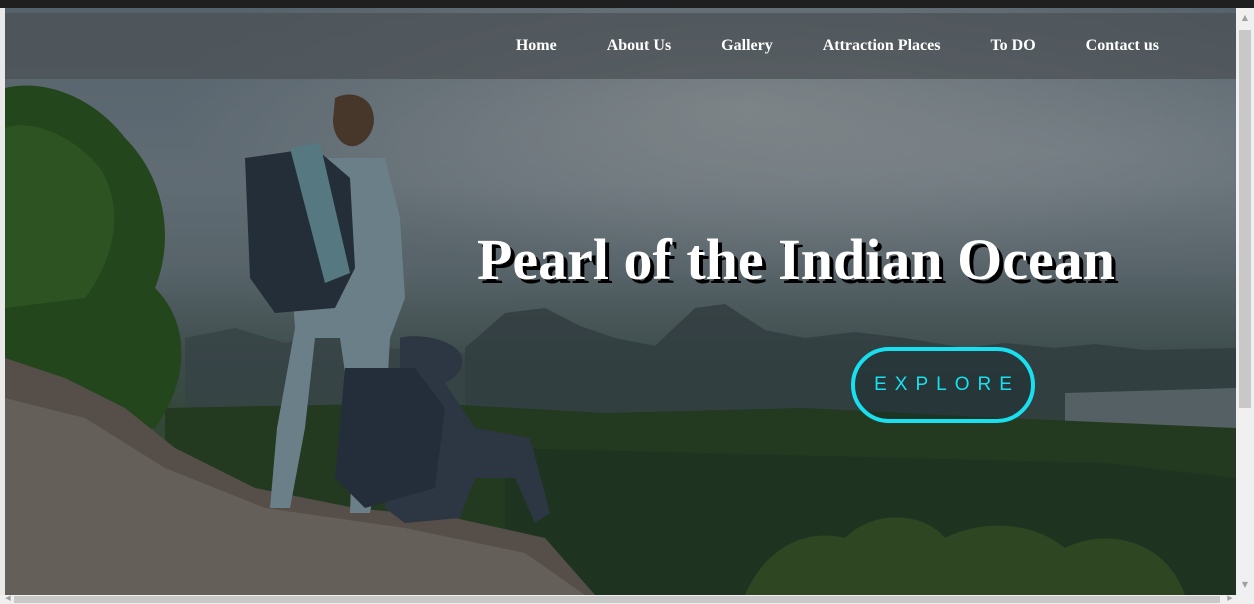 Image resolution: width=1254 pixels, height=604 pixels. What do you see at coordinates (1245, 219) in the screenshot?
I see `vertical-scrollbar-thumb` at bounding box center [1245, 219].